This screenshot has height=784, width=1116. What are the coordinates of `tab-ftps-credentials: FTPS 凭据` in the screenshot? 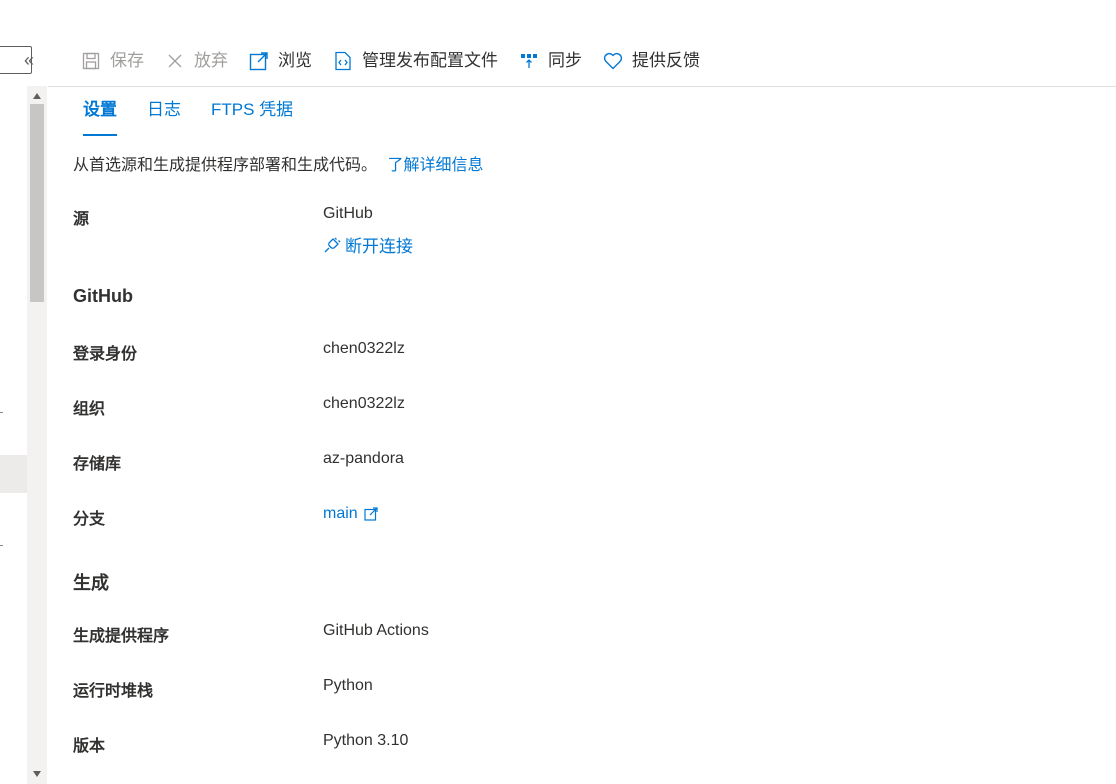 It's located at (252, 115).